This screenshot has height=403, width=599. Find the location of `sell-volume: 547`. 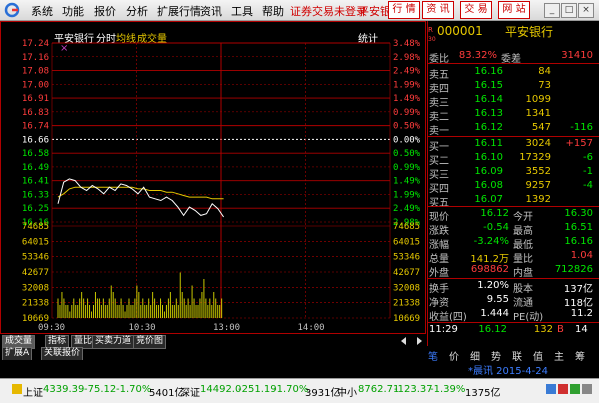

sell-volume: 547 is located at coordinates (541, 127).